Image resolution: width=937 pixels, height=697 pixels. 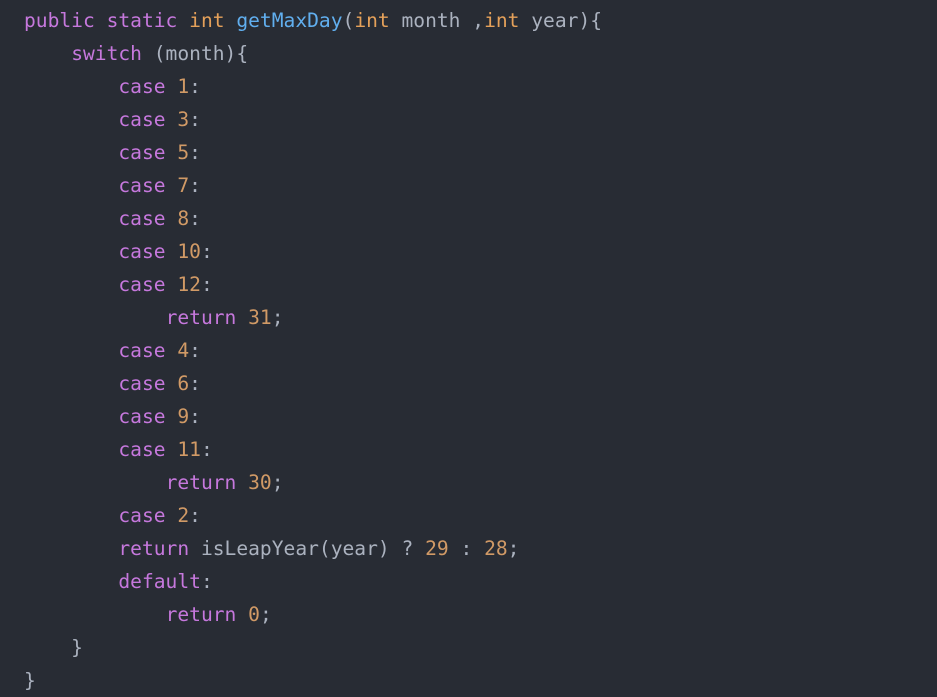 I want to click on code-token: 0, so click(x=254, y=614).